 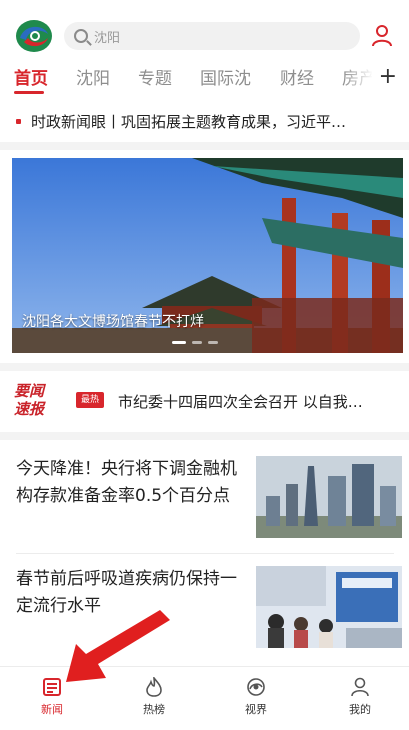 I want to click on top-bar: 沈阳, so click(x=204, y=32).